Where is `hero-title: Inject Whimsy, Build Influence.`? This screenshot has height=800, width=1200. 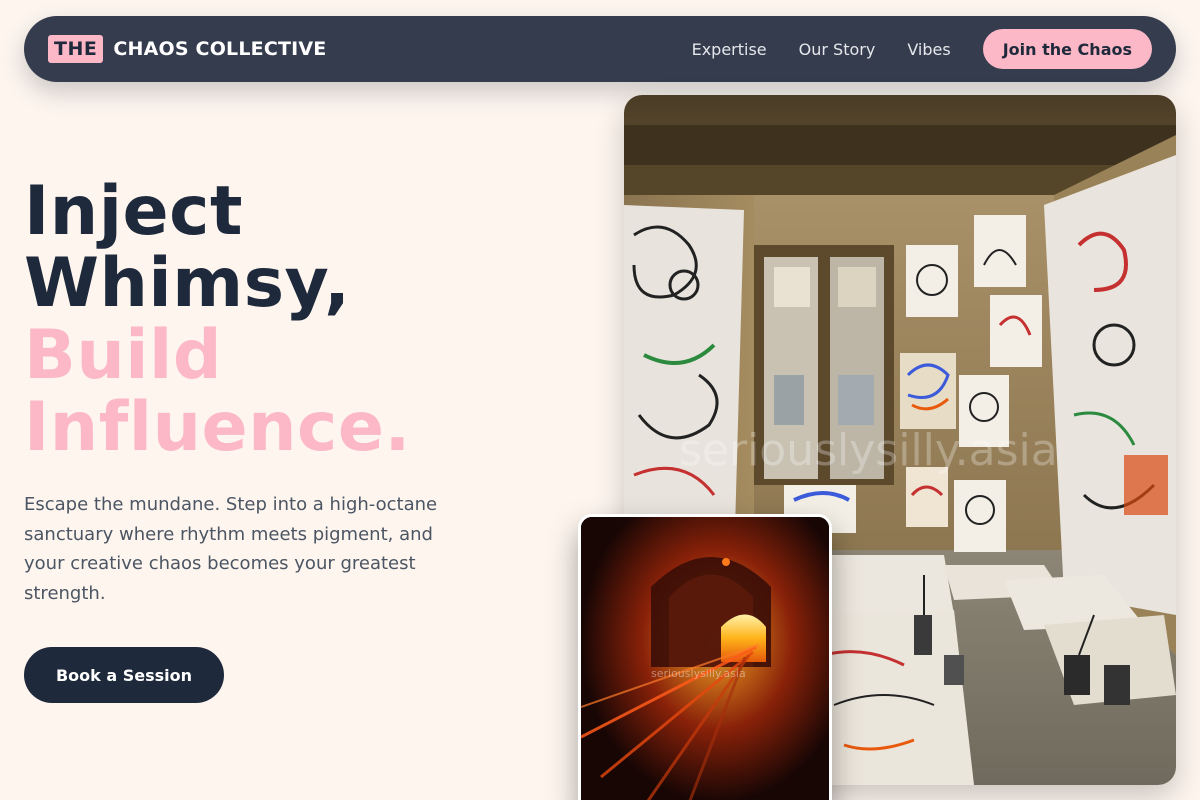 hero-title: Inject Whimsy, Build Influence. is located at coordinates (217, 320).